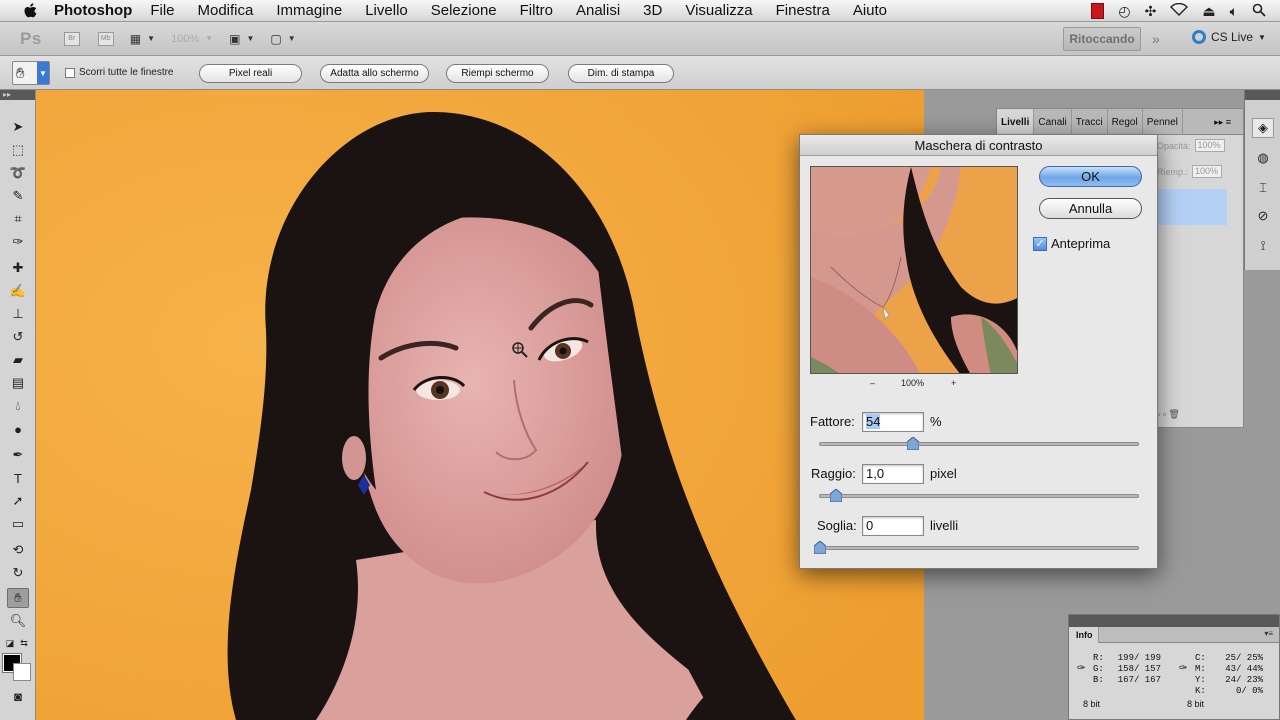 This screenshot has width=1280, height=720. What do you see at coordinates (870, 10) in the screenshot?
I see `menu-aiuto: Aiuto` at bounding box center [870, 10].